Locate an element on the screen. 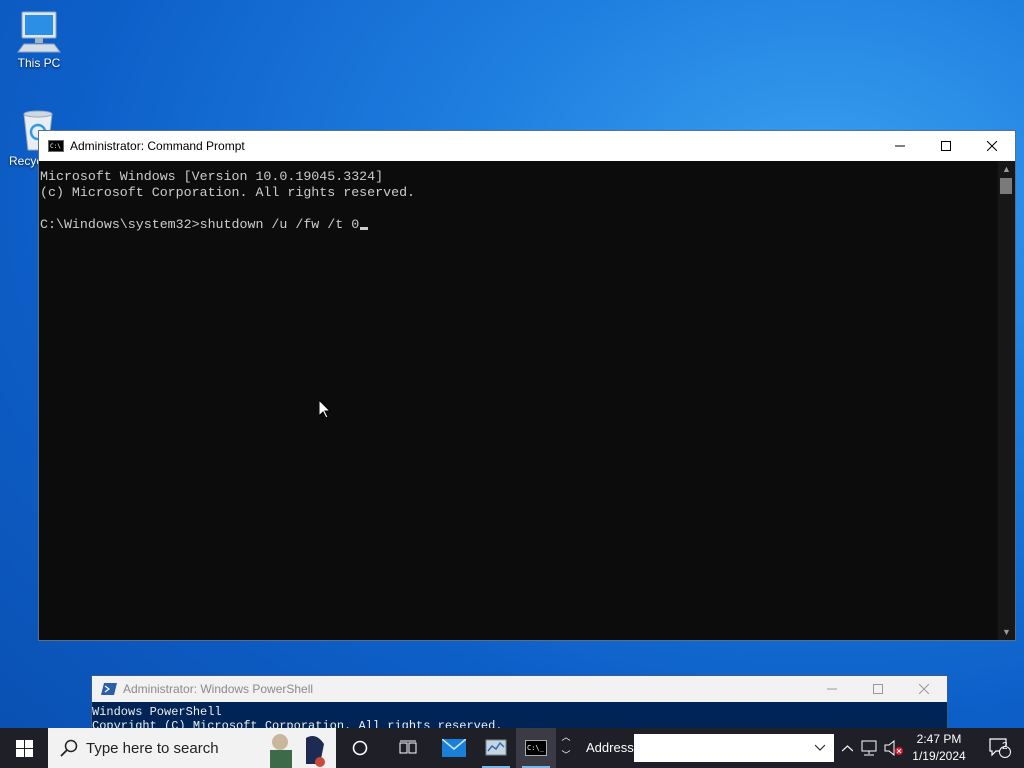  cmd-taskbar-button: C:\_ is located at coordinates (536, 748).